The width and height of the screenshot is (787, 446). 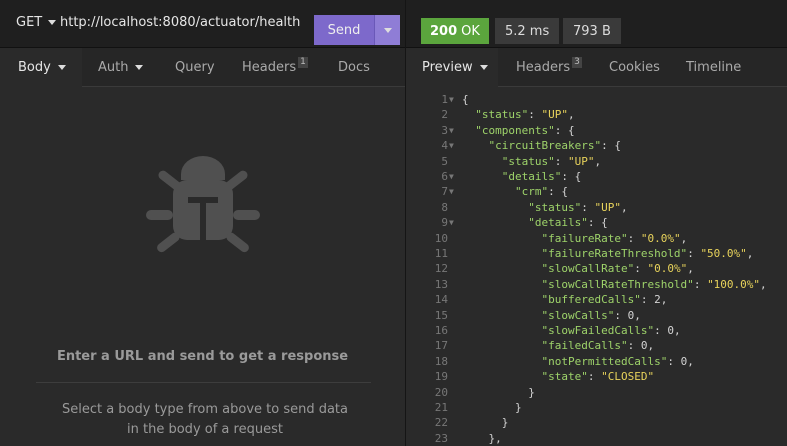 What do you see at coordinates (447, 67) in the screenshot?
I see `tab-label: Preview` at bounding box center [447, 67].